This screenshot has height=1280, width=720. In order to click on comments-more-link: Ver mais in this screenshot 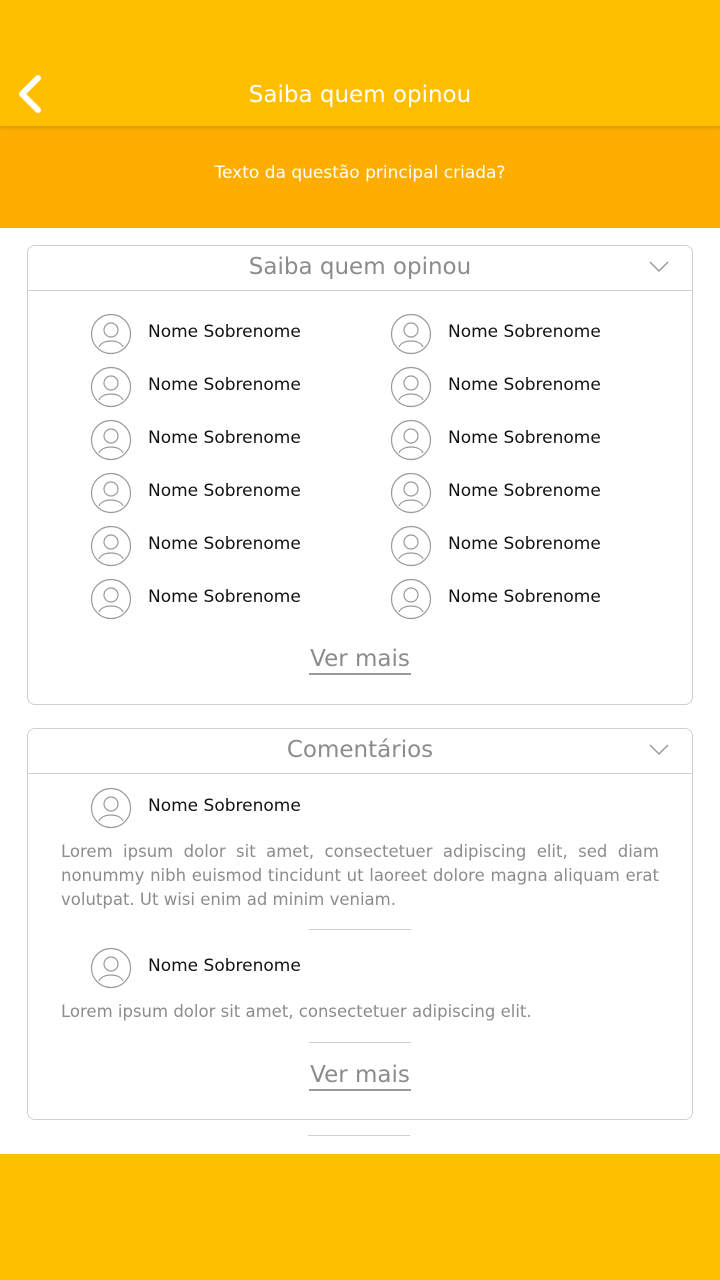, I will do `click(360, 1076)`.